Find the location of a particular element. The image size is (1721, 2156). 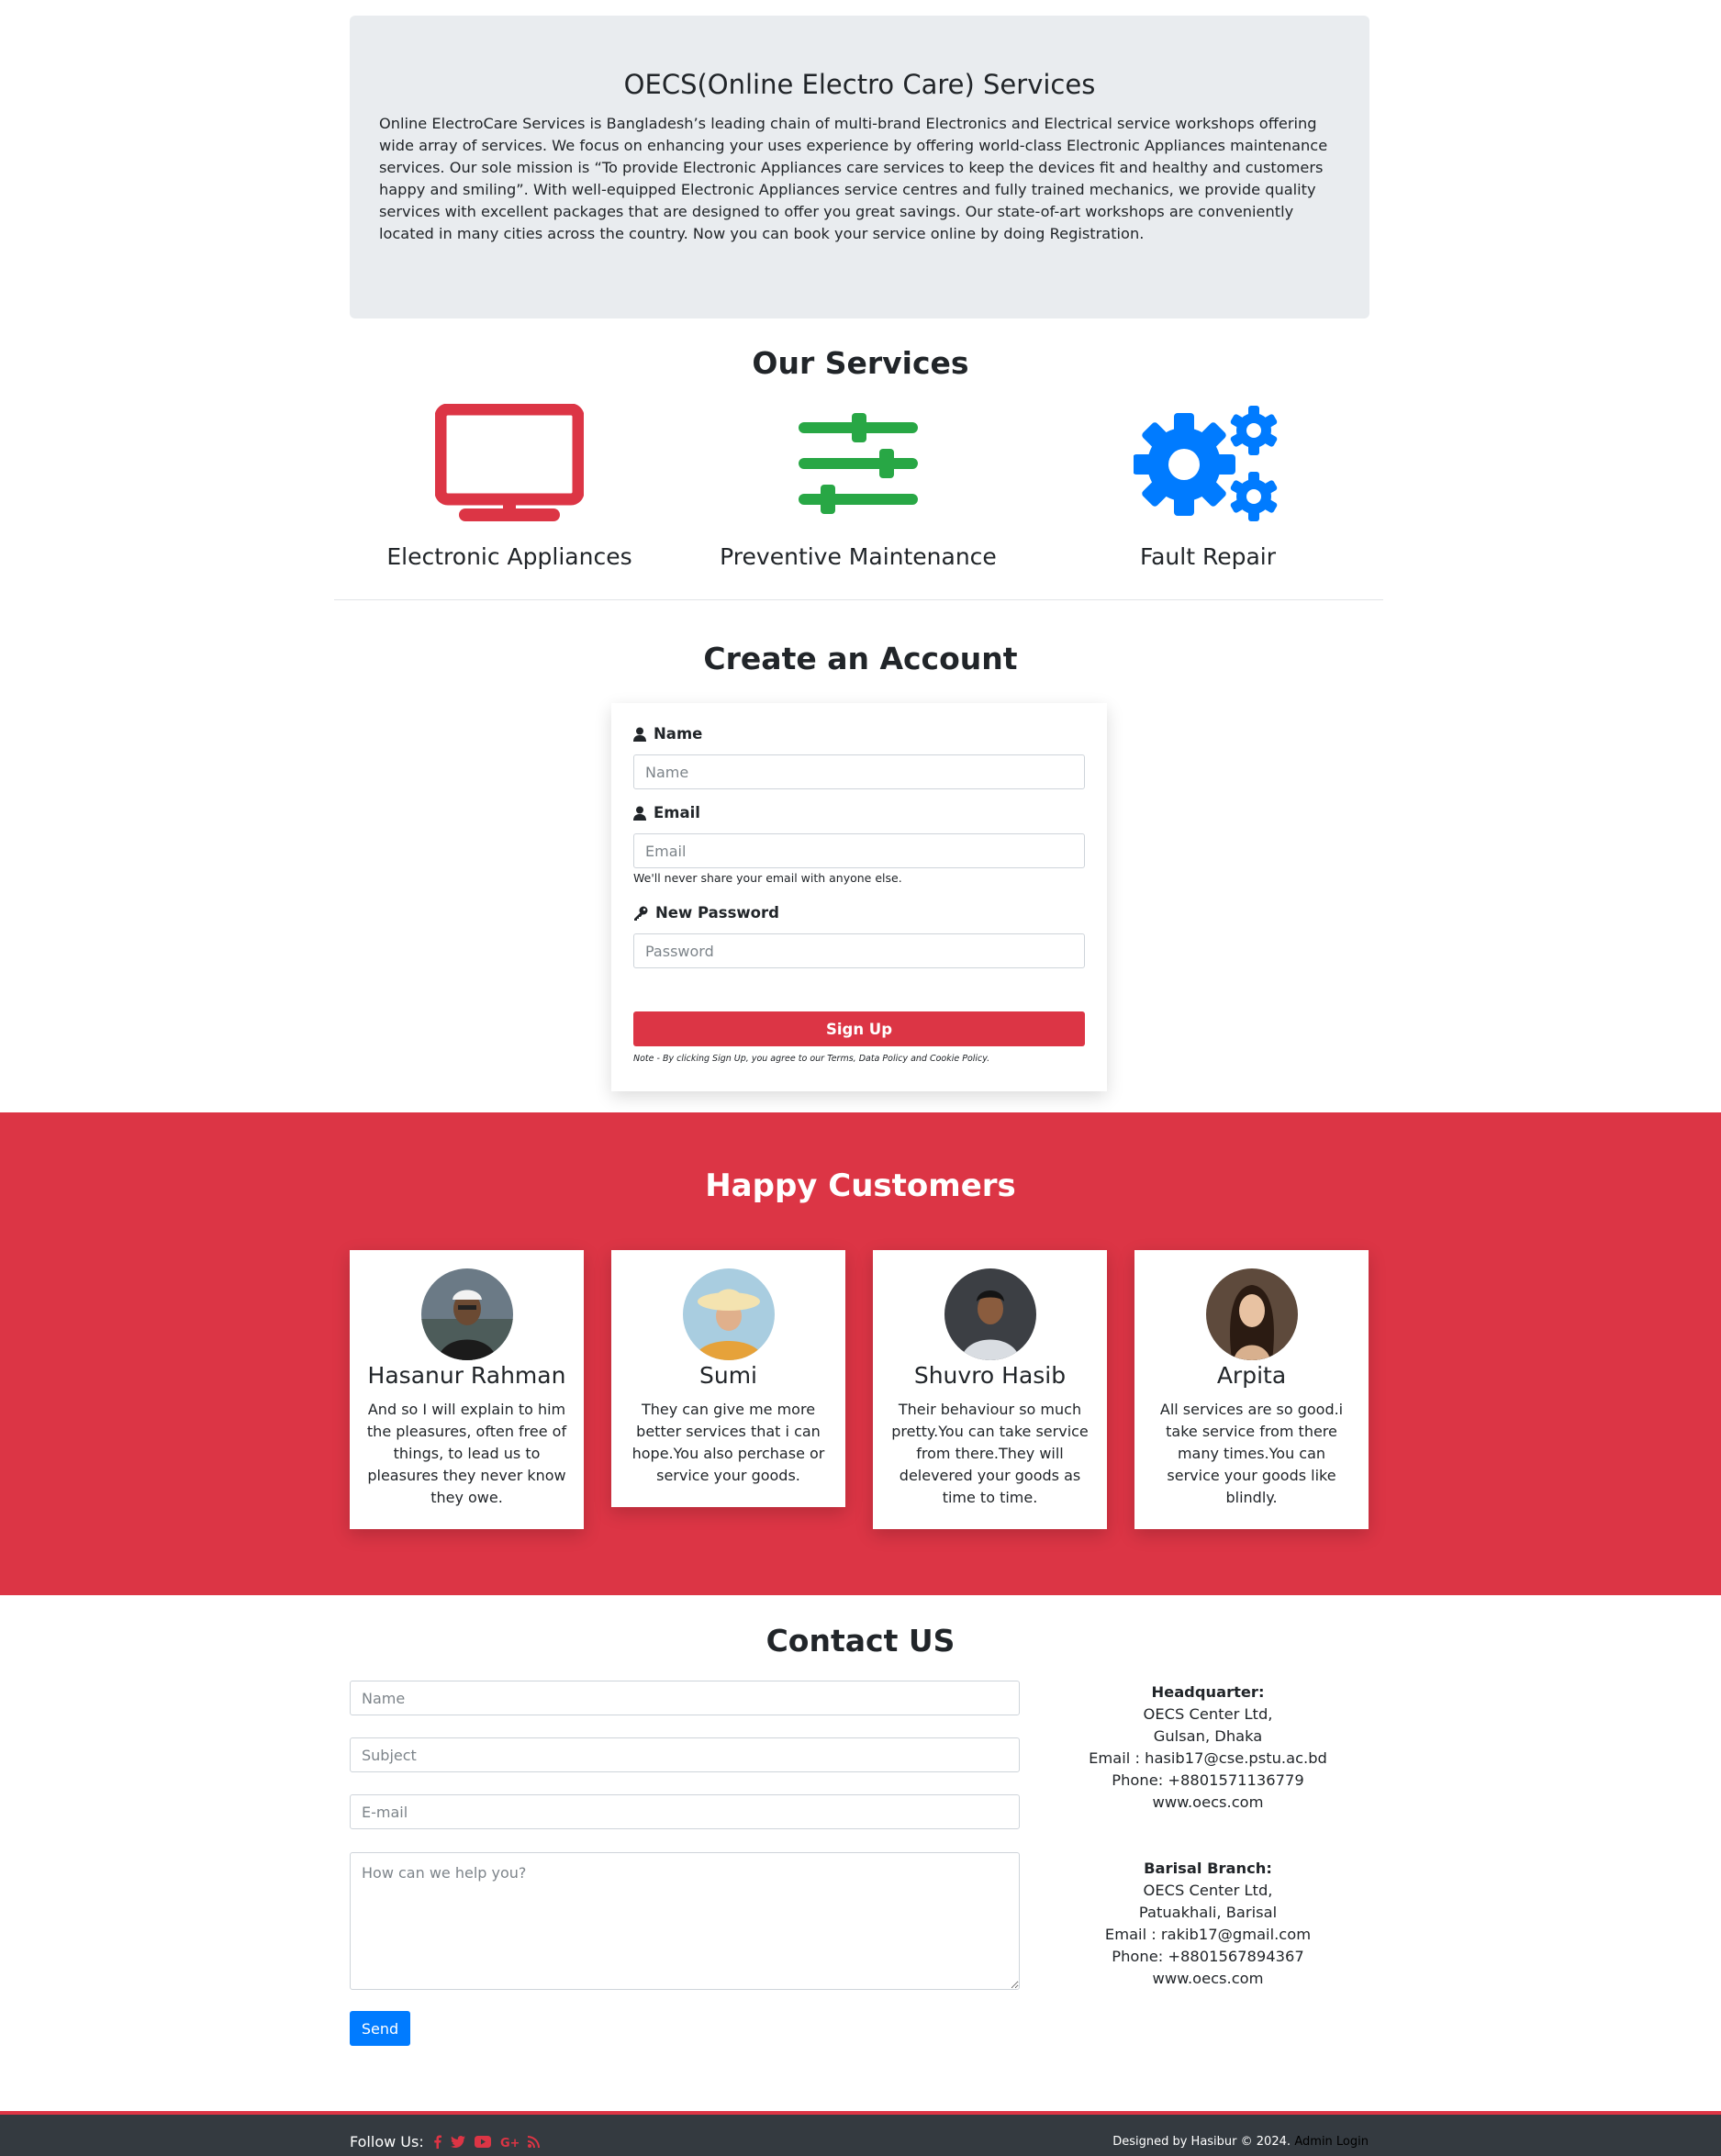

name-input is located at coordinates (859, 771).